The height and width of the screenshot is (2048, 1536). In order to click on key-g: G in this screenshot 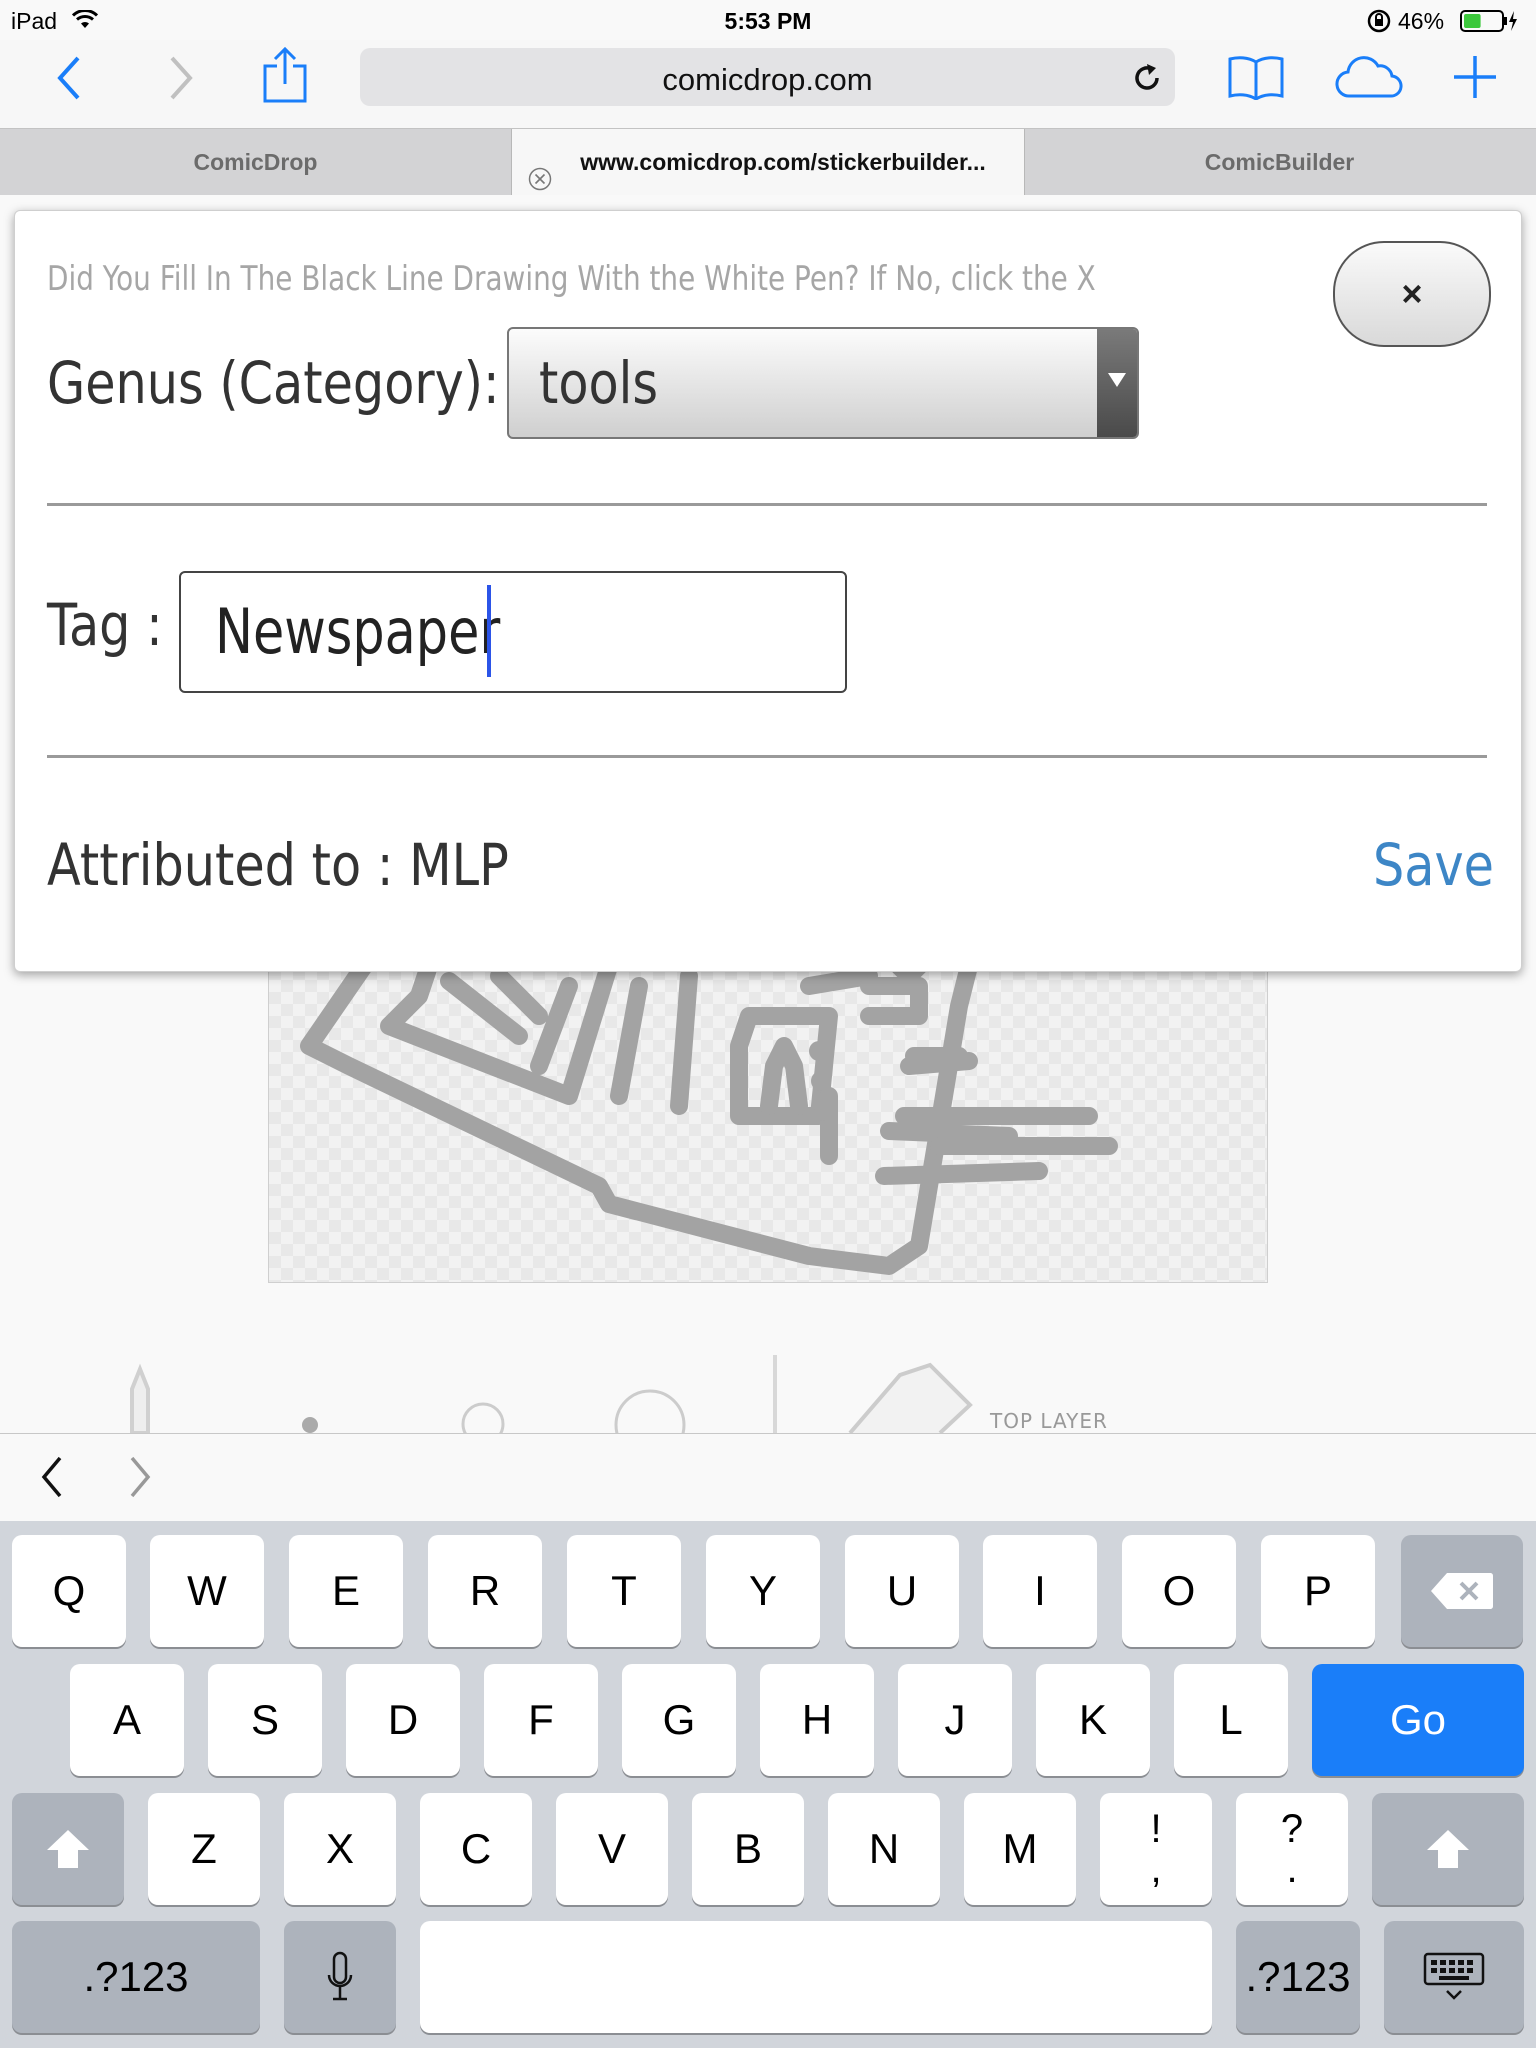, I will do `click(679, 1720)`.